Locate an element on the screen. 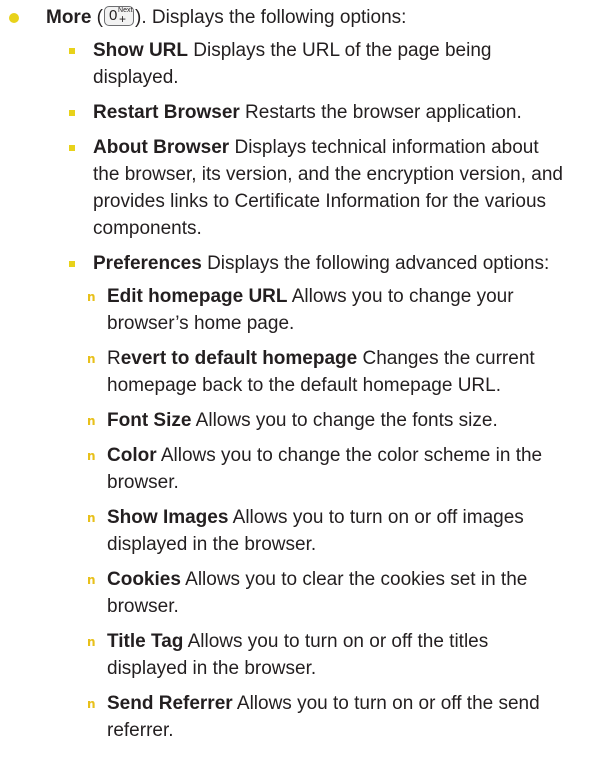 The image size is (594, 766). sub-option-title: evert to default homepage is located at coordinates (239, 358).